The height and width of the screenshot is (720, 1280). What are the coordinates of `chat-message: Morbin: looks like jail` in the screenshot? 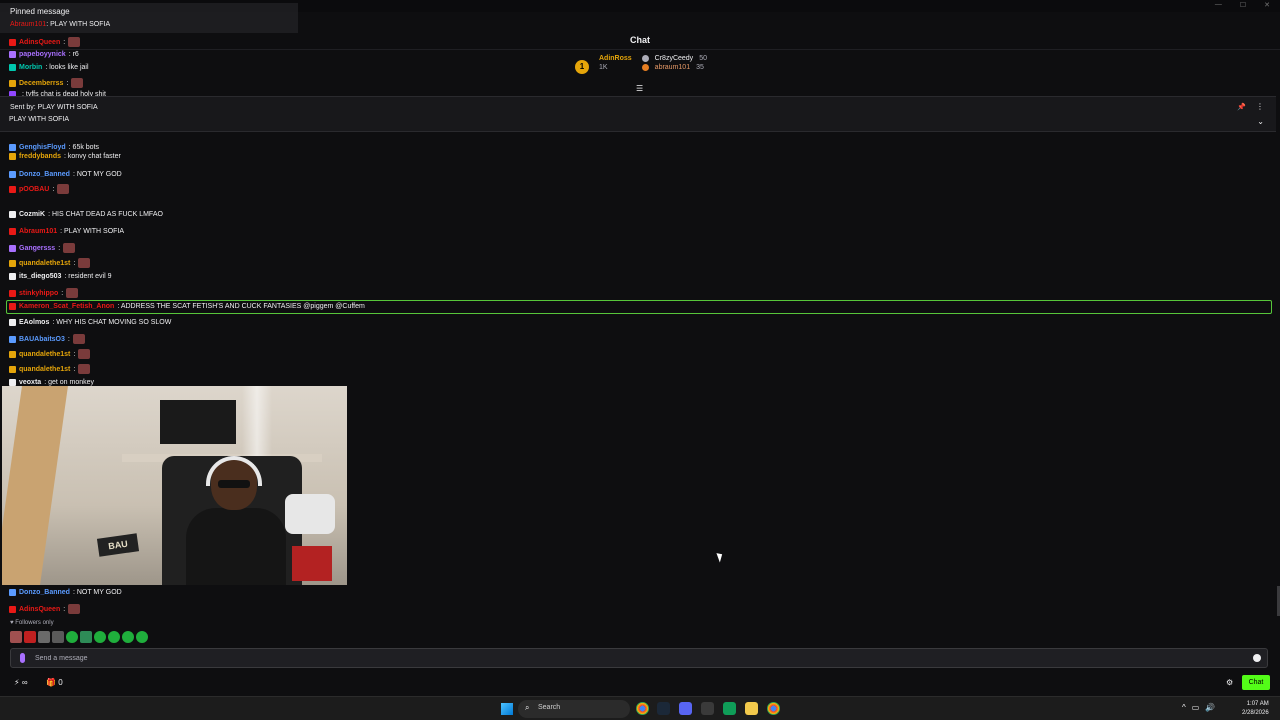 It's located at (49, 67).